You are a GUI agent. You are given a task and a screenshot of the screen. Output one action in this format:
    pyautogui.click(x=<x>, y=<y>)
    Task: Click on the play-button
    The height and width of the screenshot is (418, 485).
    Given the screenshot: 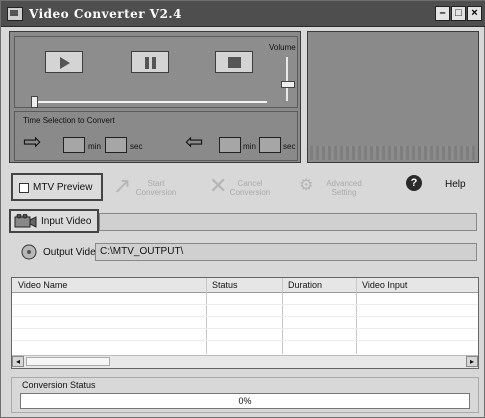 What is the action you would take?
    pyautogui.click(x=64, y=62)
    